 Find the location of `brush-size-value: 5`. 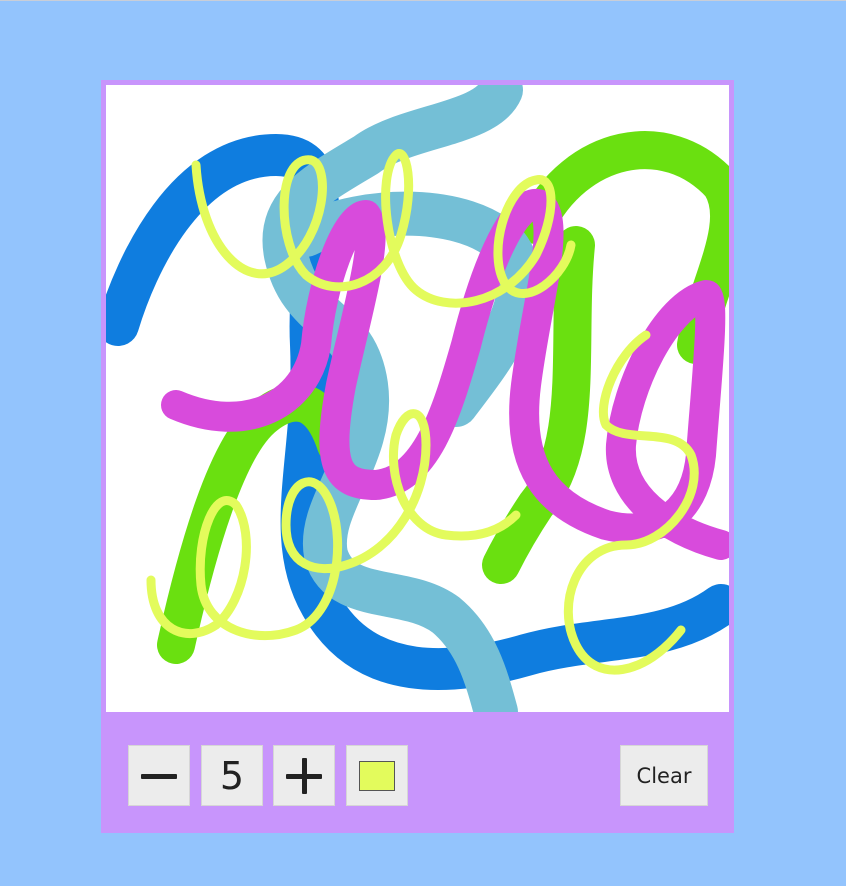

brush-size-value: 5 is located at coordinates (232, 775).